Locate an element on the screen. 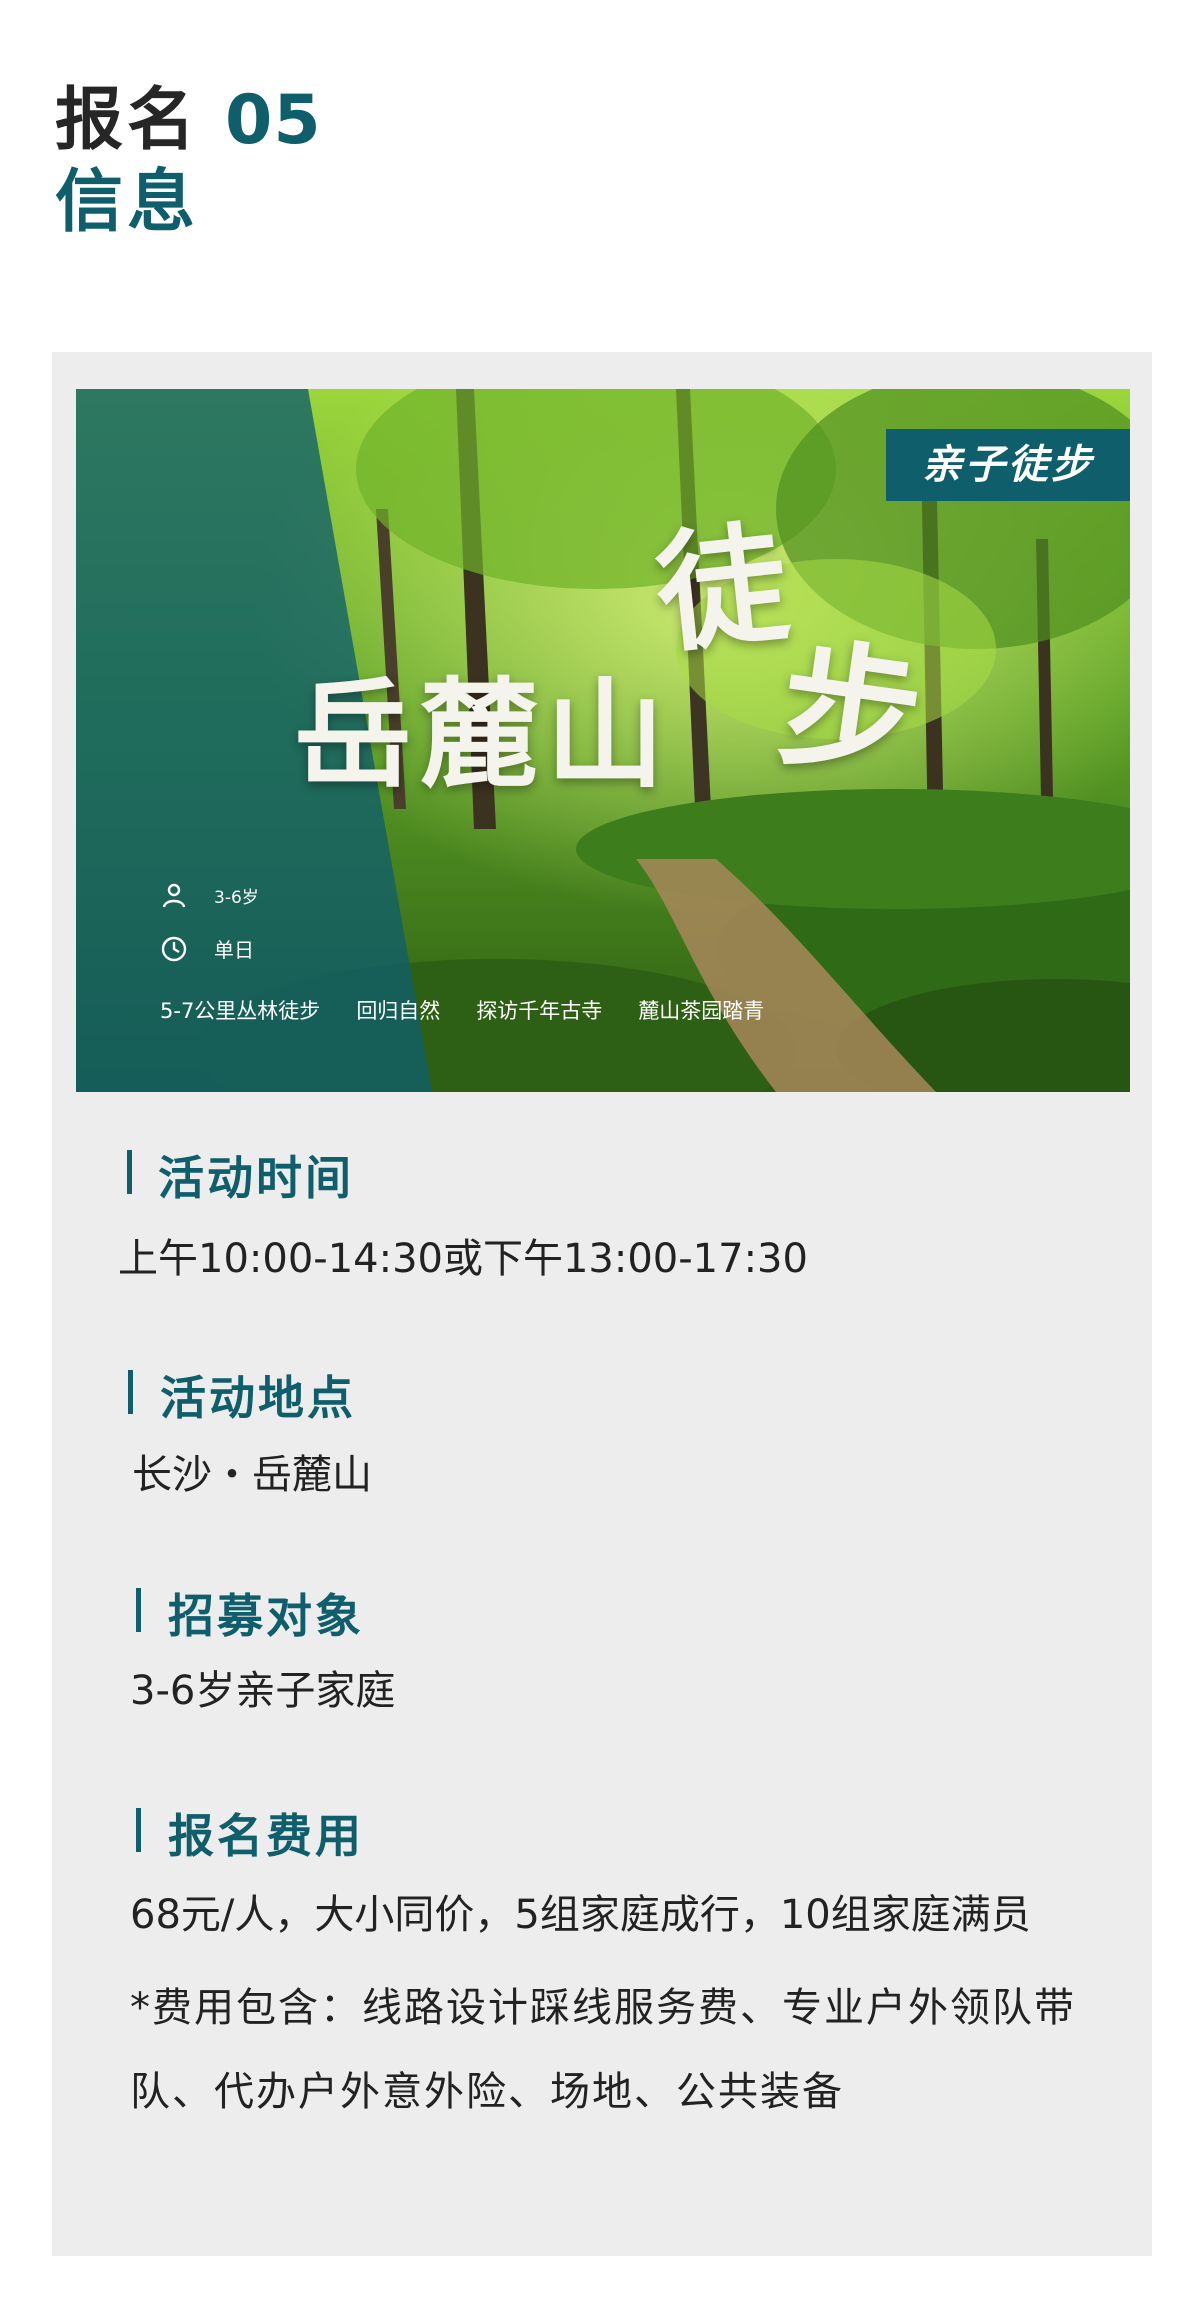 The image size is (1200, 2312). hero-tag: 5-7公里丛林徒步 is located at coordinates (240, 1011).